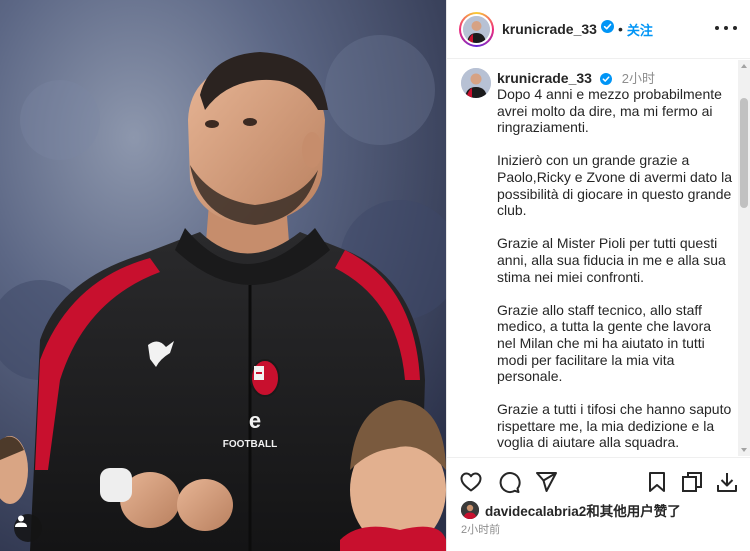 The width and height of the screenshot is (750, 551). I want to click on action-bar: davidecalabria2和其他用户赞了 2小时前, so click(598, 504).